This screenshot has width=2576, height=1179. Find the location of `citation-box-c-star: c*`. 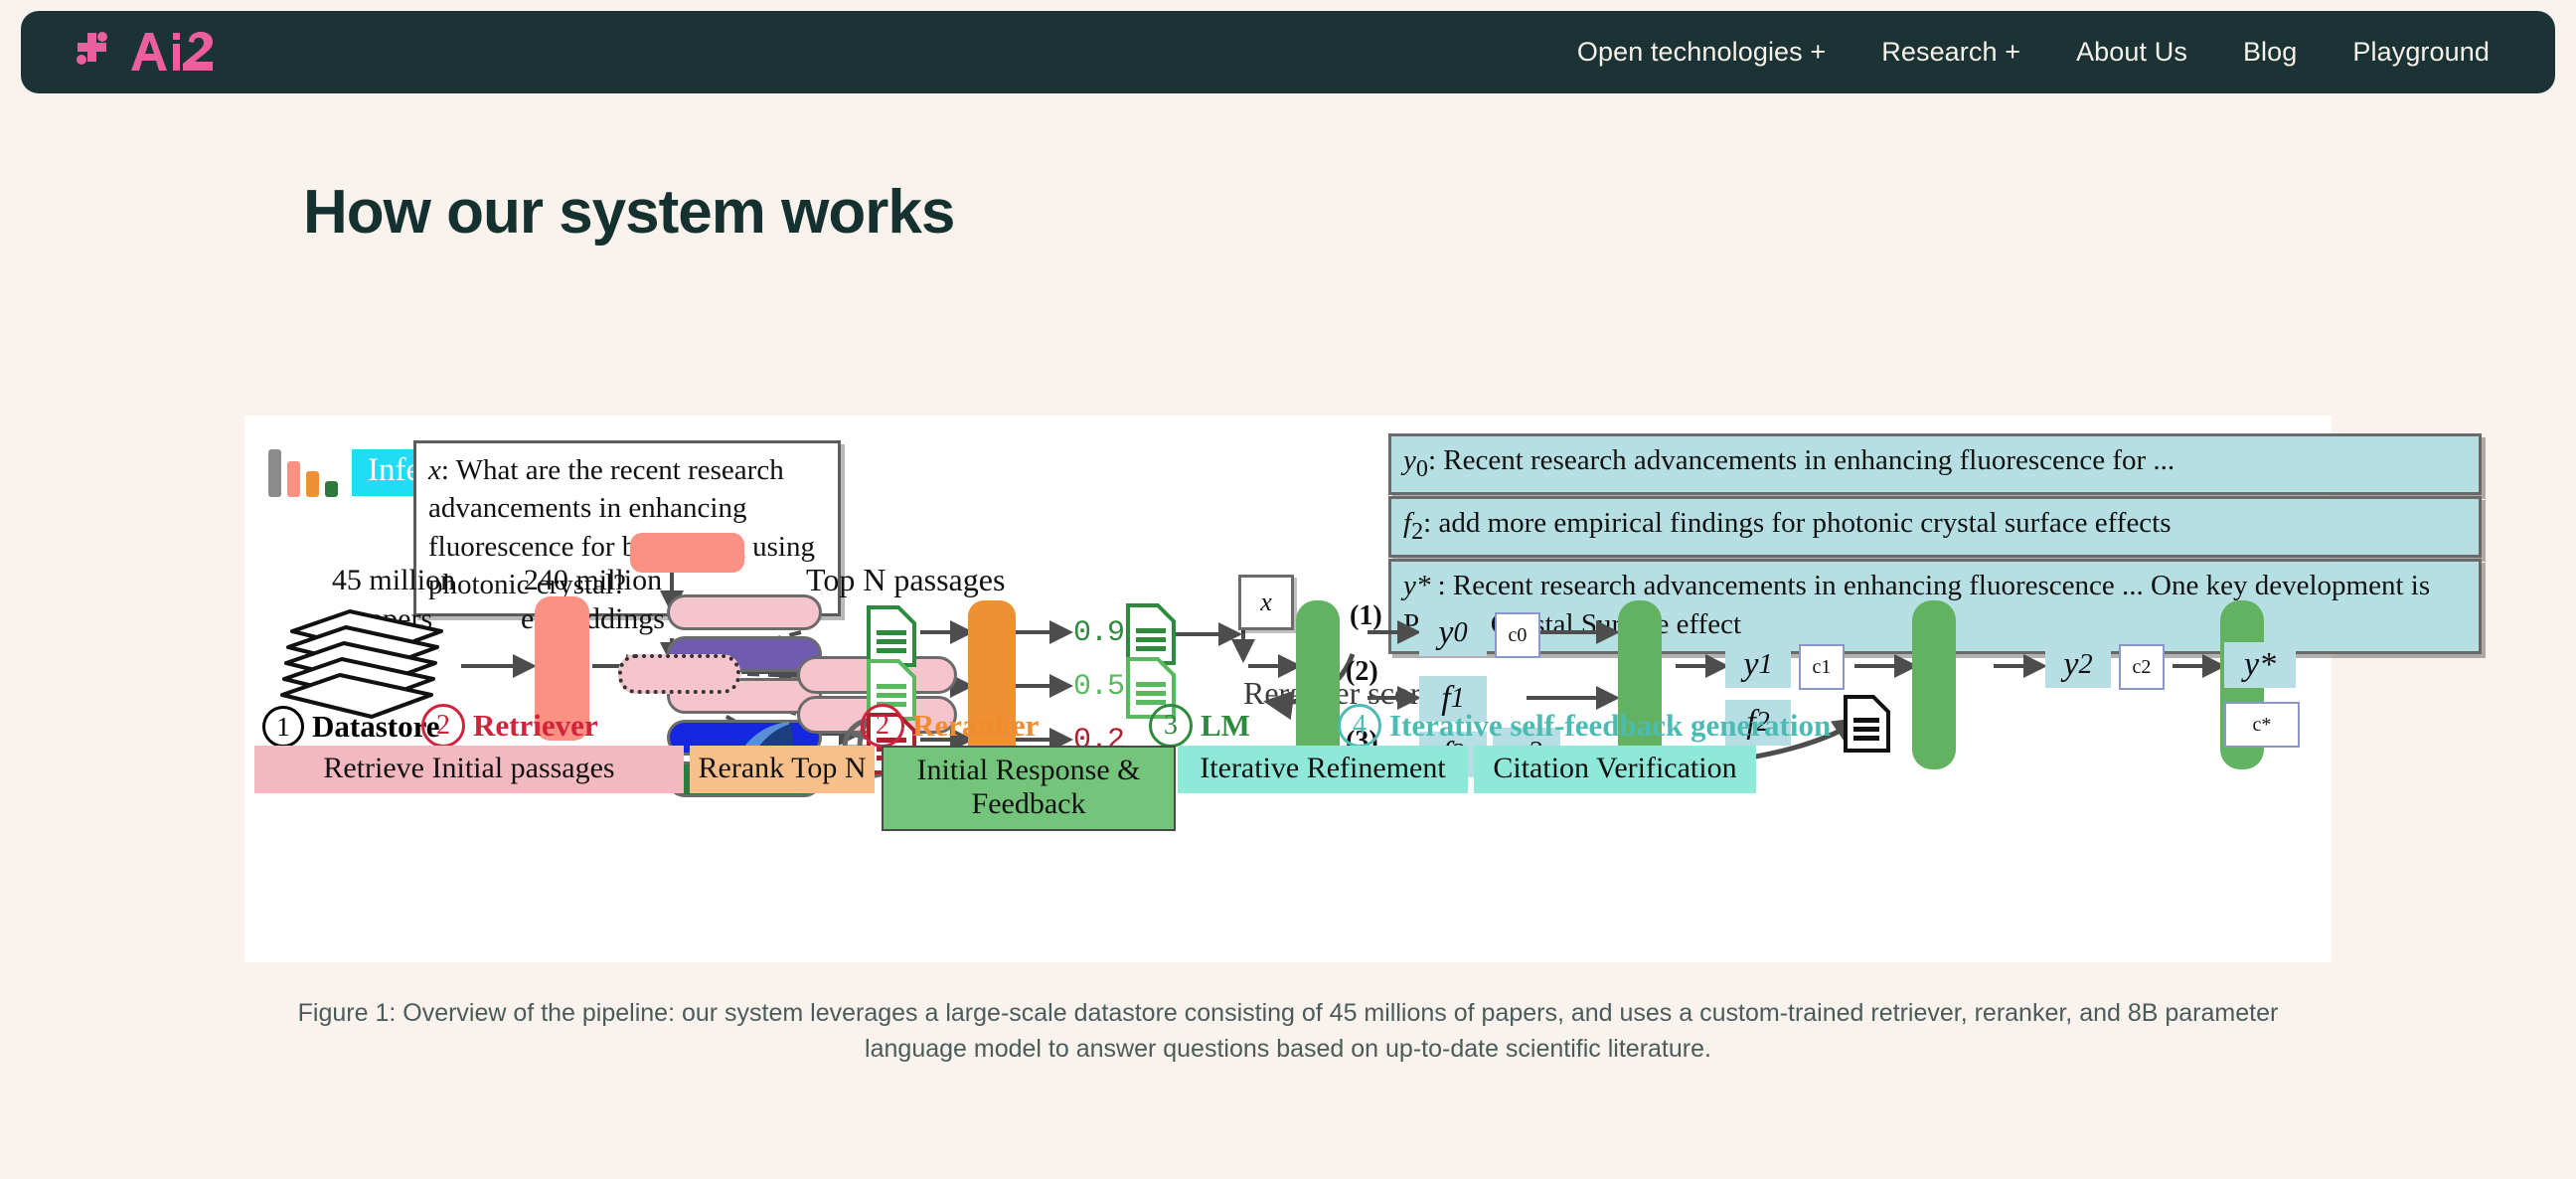

citation-box-c-star: c* is located at coordinates (2262, 725).